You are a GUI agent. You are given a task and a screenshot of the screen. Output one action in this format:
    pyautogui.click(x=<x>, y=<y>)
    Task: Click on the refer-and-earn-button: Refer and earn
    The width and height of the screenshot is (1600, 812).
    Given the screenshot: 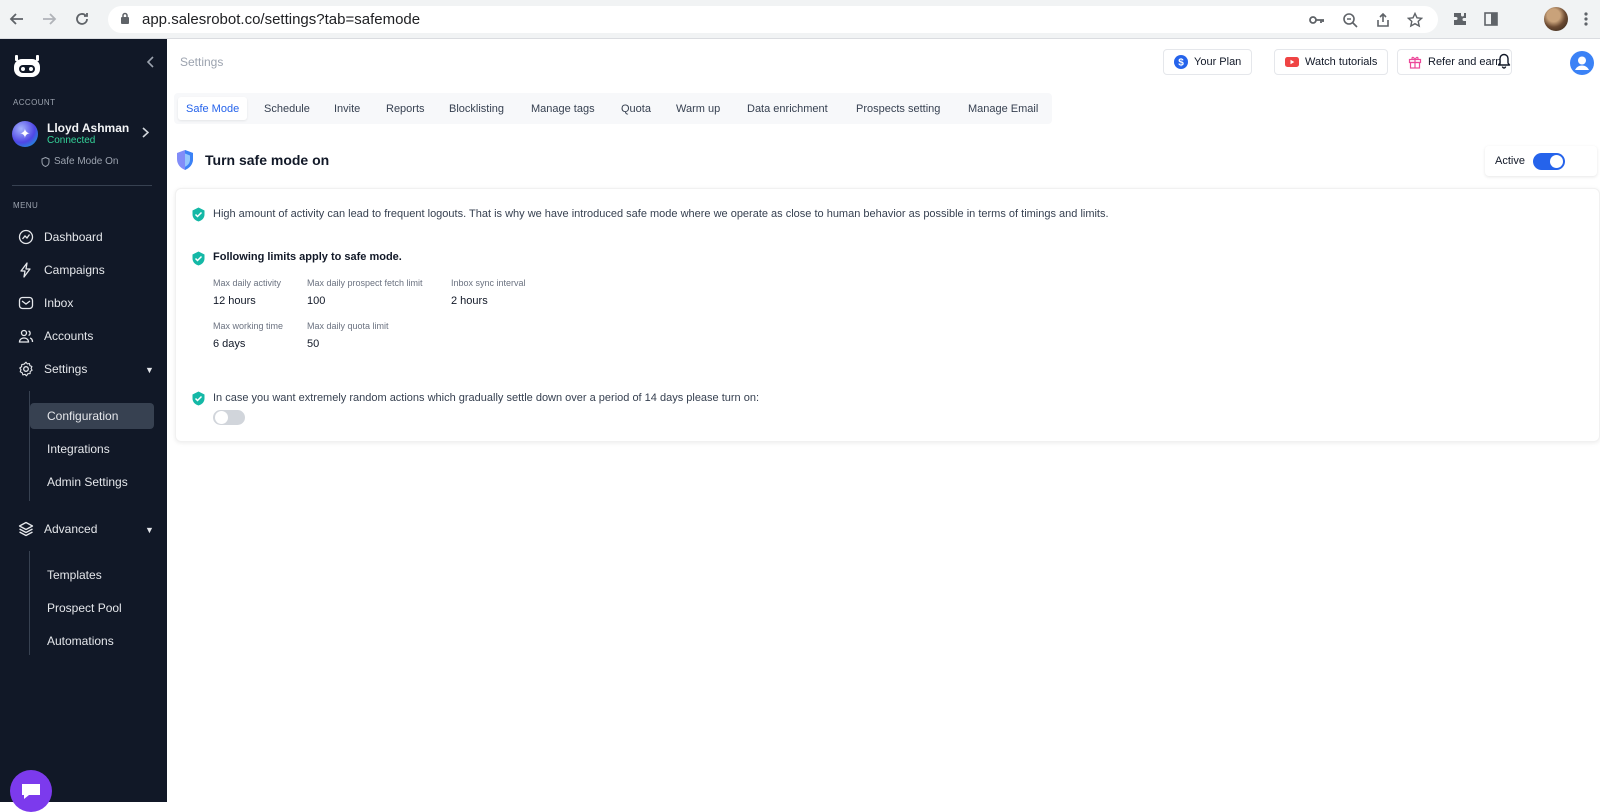 What is the action you would take?
    pyautogui.click(x=1455, y=62)
    